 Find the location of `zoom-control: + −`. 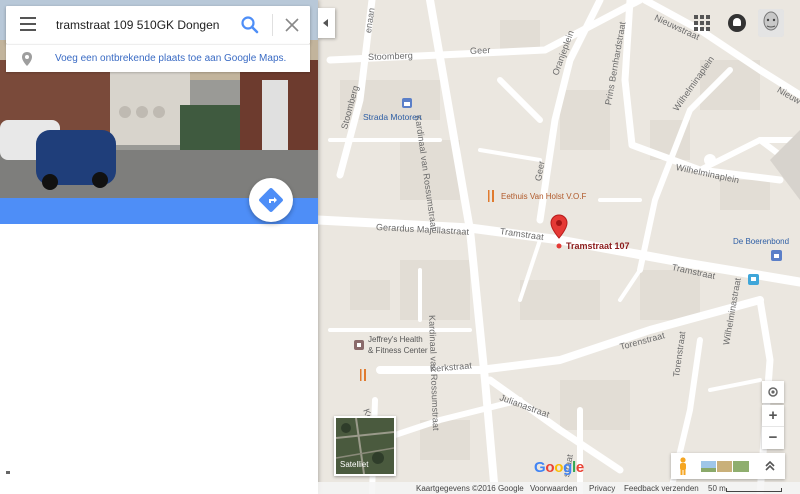

zoom-control: + − is located at coordinates (773, 427).